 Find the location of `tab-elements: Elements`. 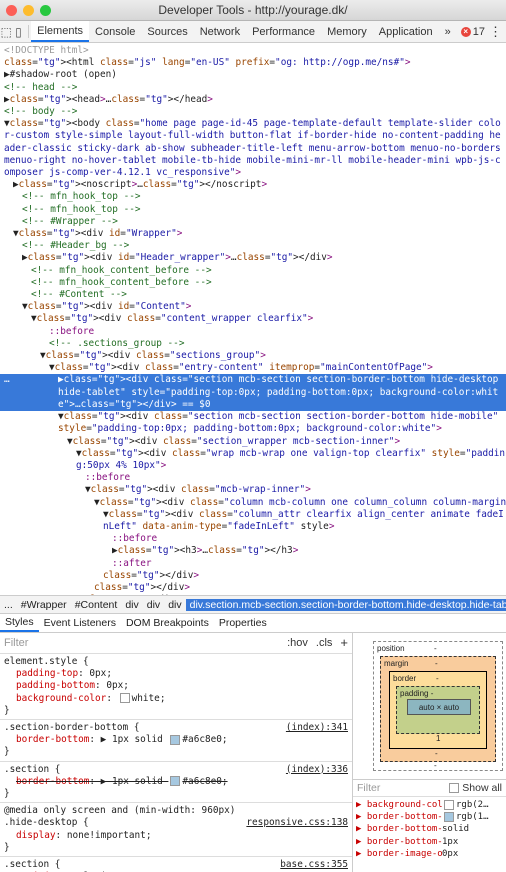

tab-elements: Elements is located at coordinates (60, 31).